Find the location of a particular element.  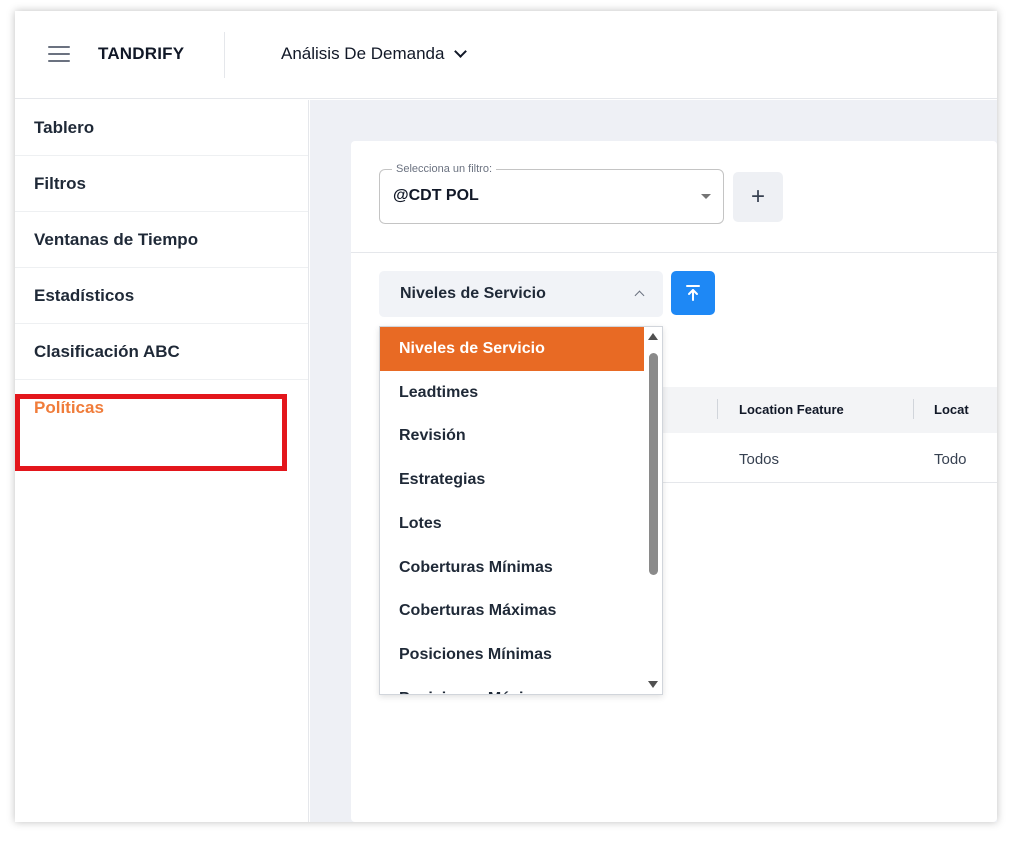

dropdown-option-coberturas-maximas: Coberturas Máximas is located at coordinates (512, 612).